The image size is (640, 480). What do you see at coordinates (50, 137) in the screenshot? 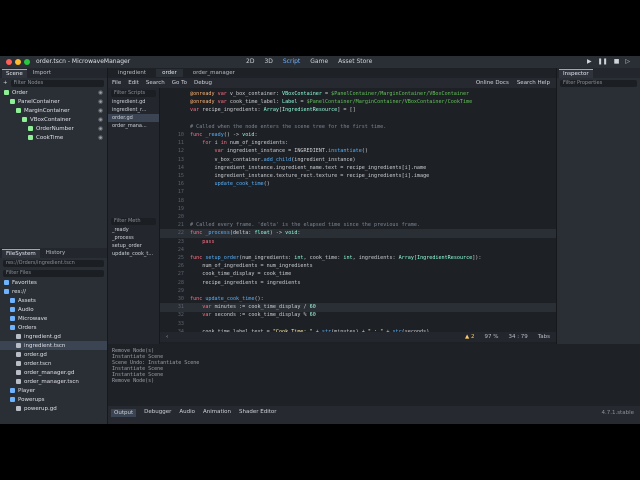
I see `scene-node-label: CookTime` at bounding box center [50, 137].